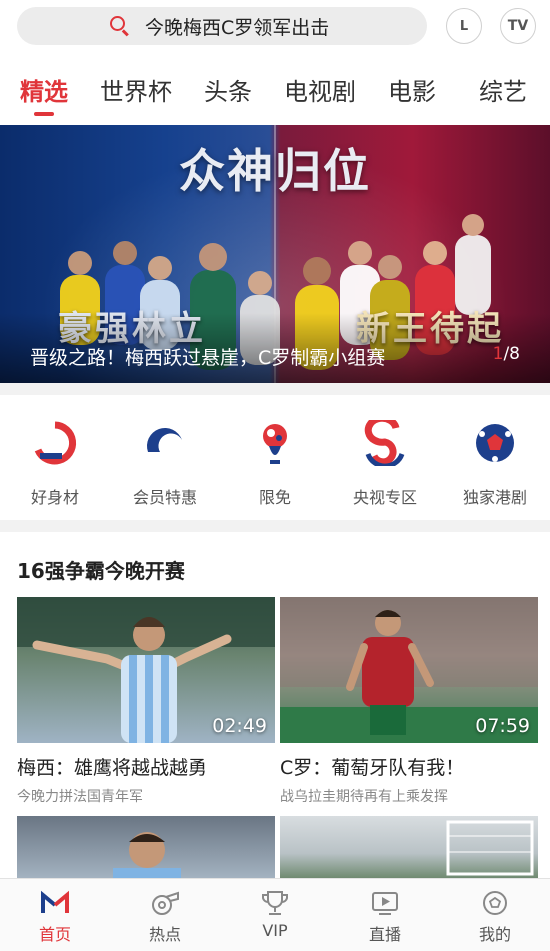 The height and width of the screenshot is (951, 550). I want to click on category-tabs: 精选 世界杯 头条 电视剧 电影 综艺, so click(275, 95).